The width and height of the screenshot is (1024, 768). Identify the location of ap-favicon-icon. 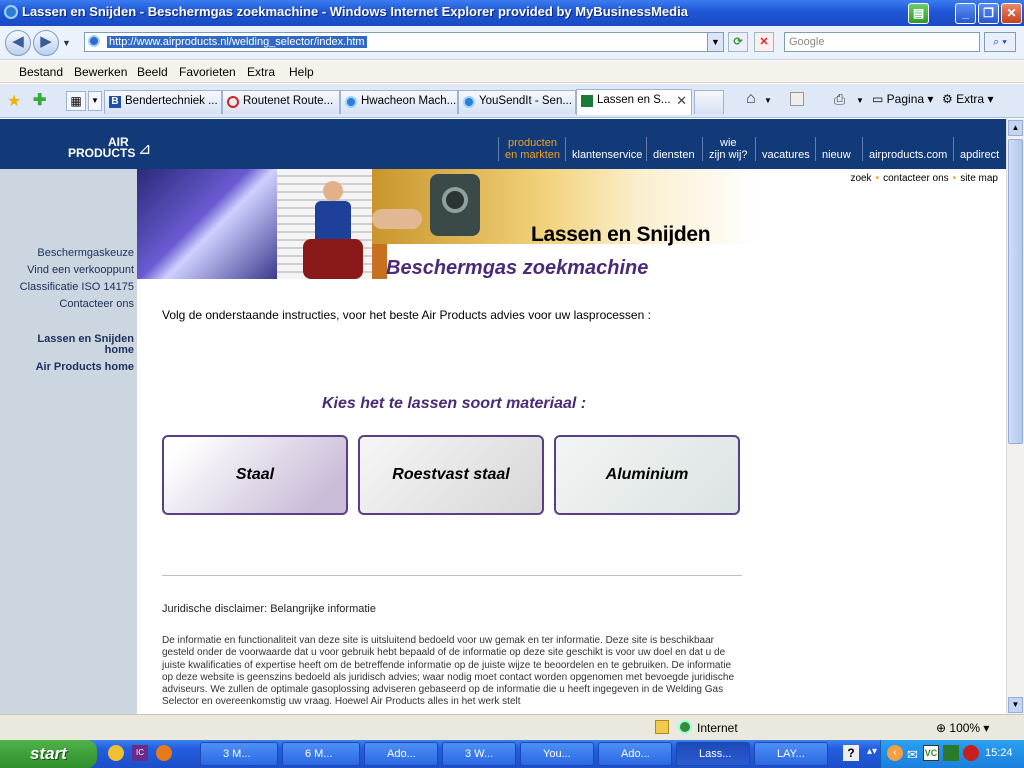
(587, 101).